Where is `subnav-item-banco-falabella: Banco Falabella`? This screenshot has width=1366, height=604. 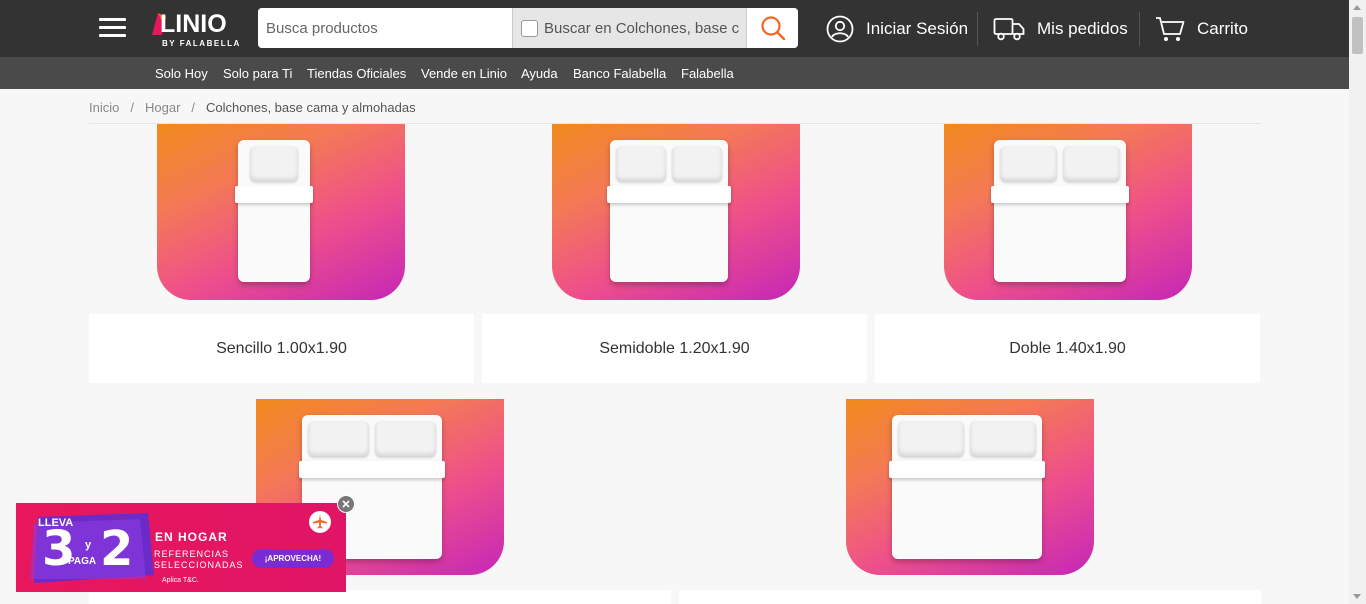 subnav-item-banco-falabella: Banco Falabella is located at coordinates (619, 73).